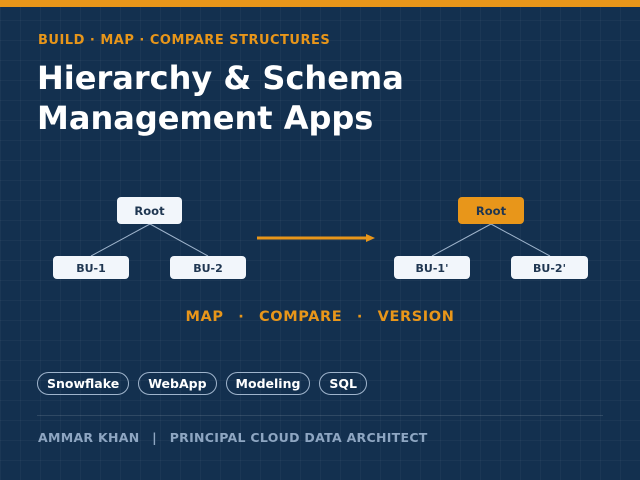  I want to click on left-child-label-1: BU-1, so click(91, 268).